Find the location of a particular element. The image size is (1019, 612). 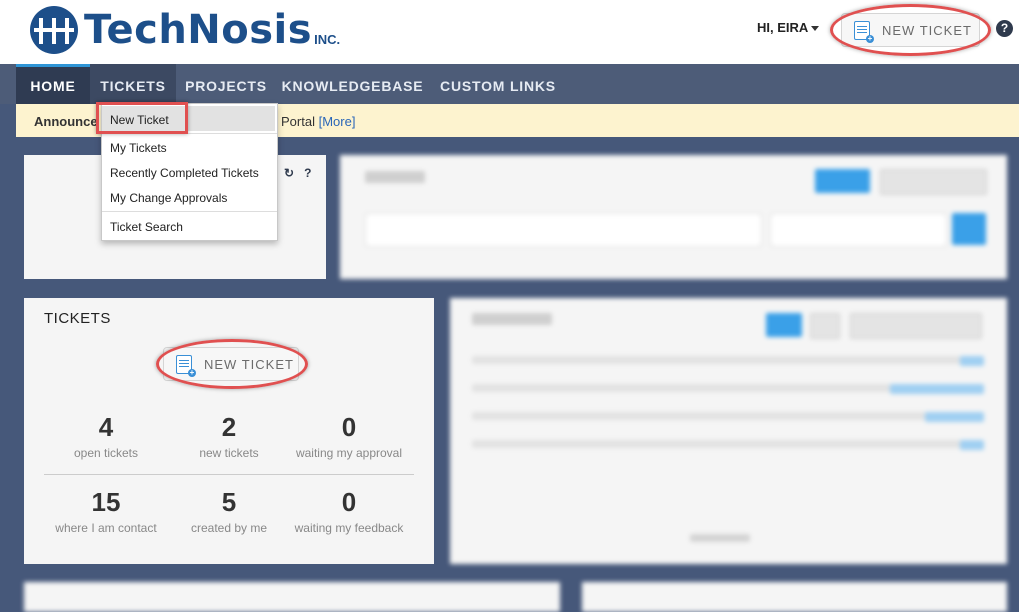

highlight-oval-widget is located at coordinates (232, 364).